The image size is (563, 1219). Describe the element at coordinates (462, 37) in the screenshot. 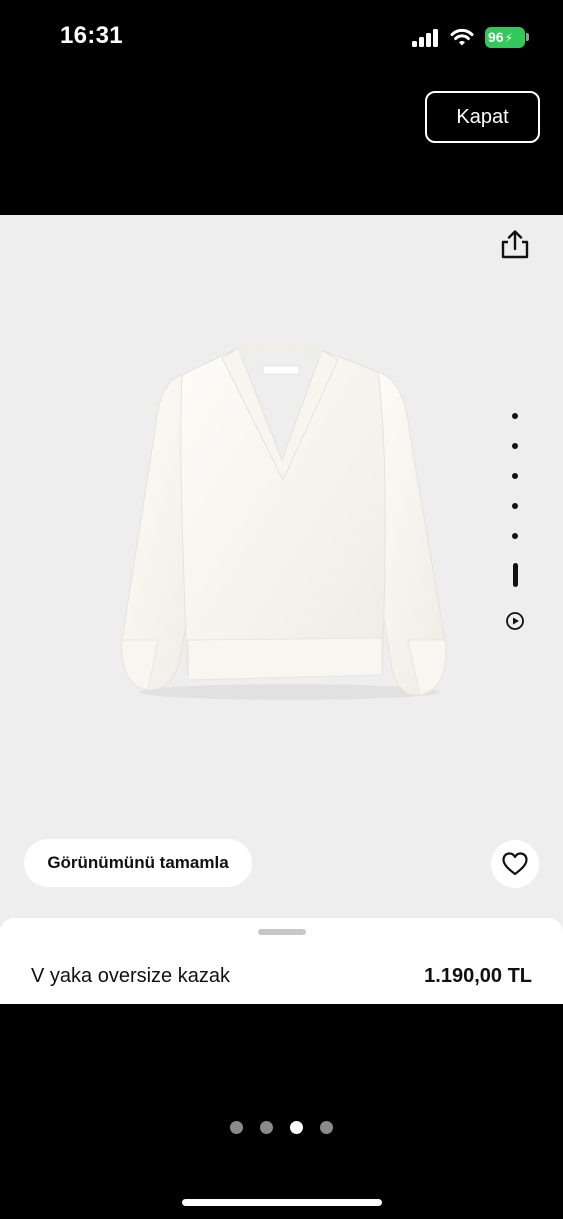

I see `wifi-icon` at that location.